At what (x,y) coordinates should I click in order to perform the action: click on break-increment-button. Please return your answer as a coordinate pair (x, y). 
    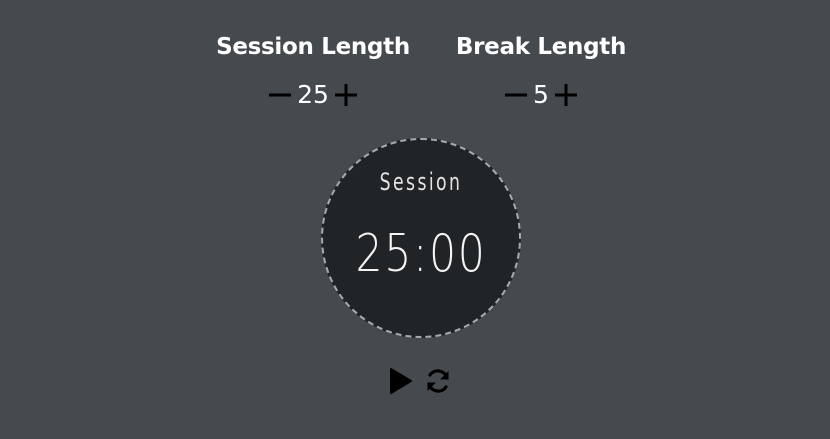
    Looking at the image, I should click on (566, 95).